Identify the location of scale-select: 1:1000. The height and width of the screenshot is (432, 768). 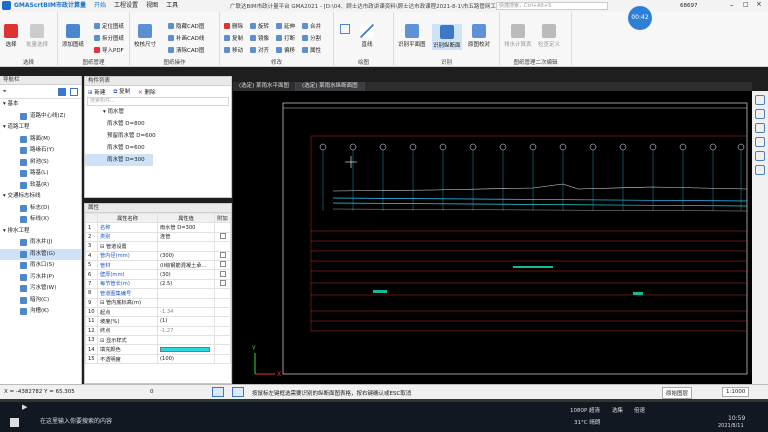
(736, 392).